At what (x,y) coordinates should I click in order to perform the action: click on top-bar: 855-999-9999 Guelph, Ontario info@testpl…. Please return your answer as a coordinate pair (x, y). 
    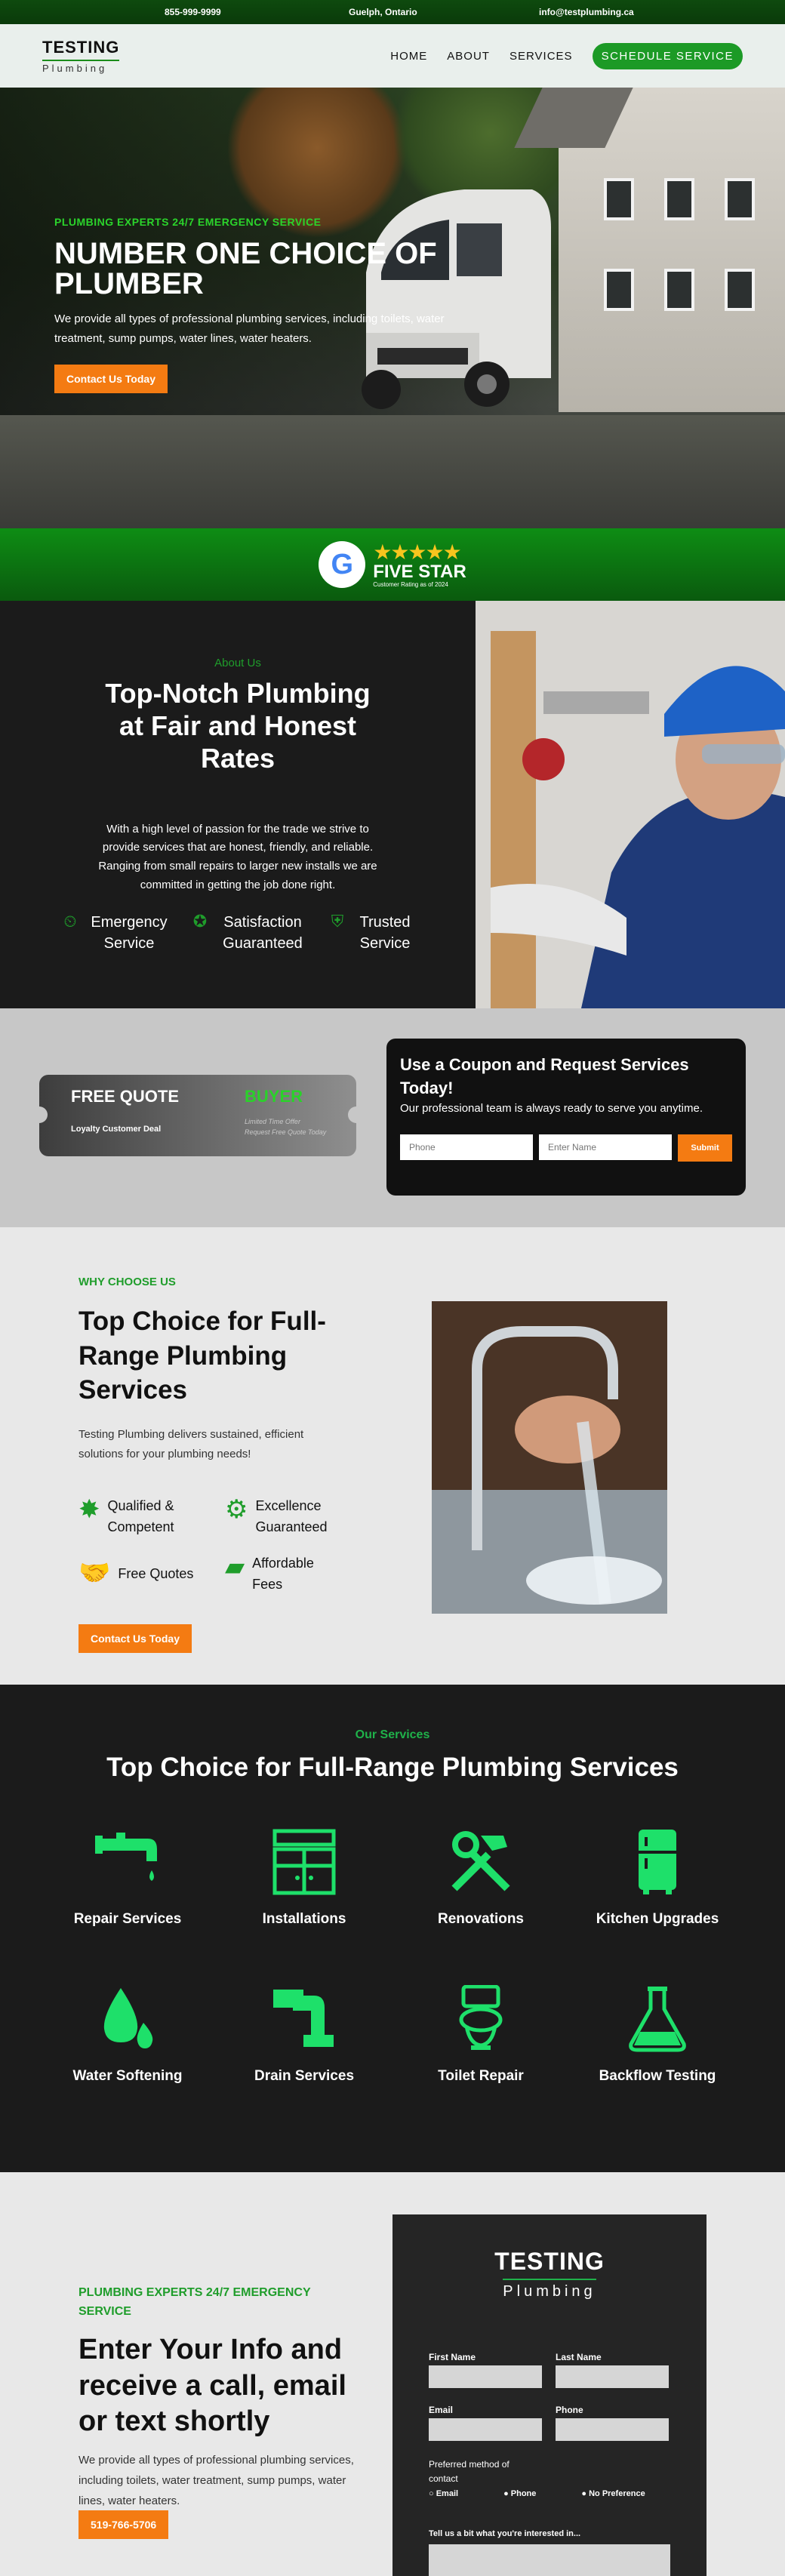
    Looking at the image, I should click on (392, 12).